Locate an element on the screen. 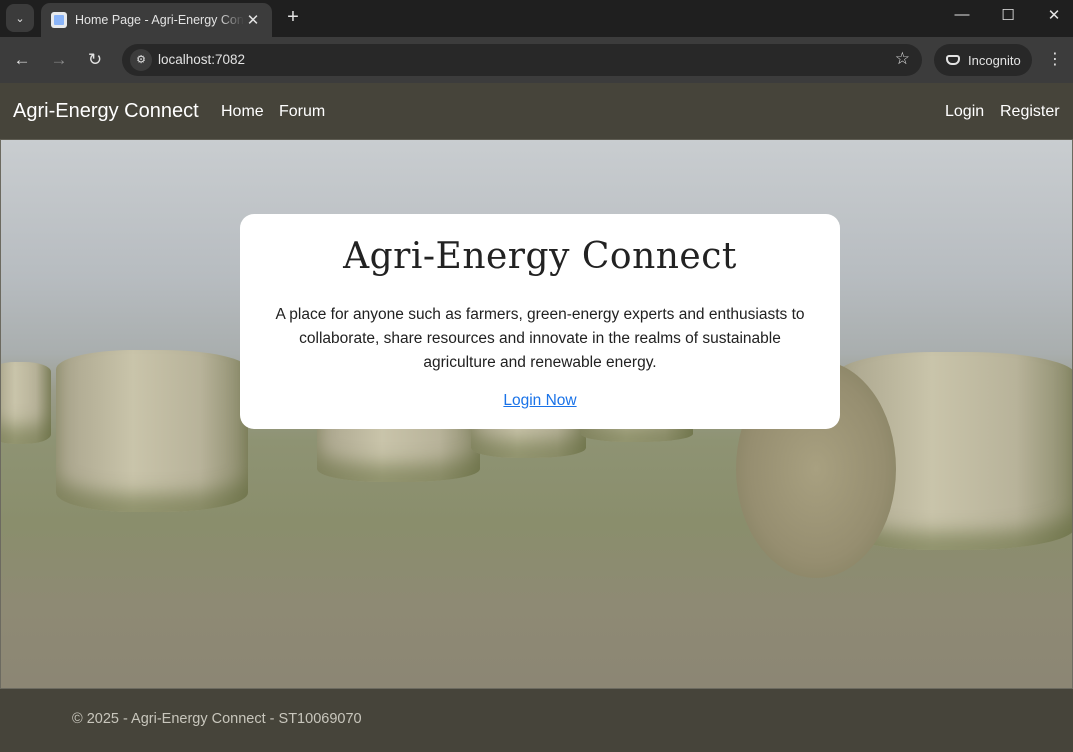  hero-title: Agri-Energy Connect is located at coordinates (540, 256).